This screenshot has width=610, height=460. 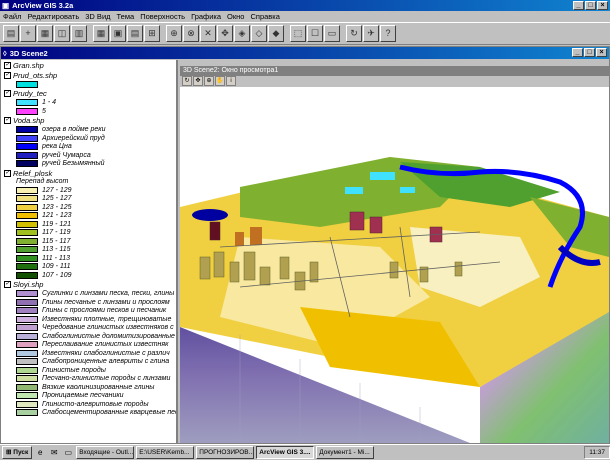 What do you see at coordinates (590, 5) in the screenshot?
I see `maximize-button: □` at bounding box center [590, 5].